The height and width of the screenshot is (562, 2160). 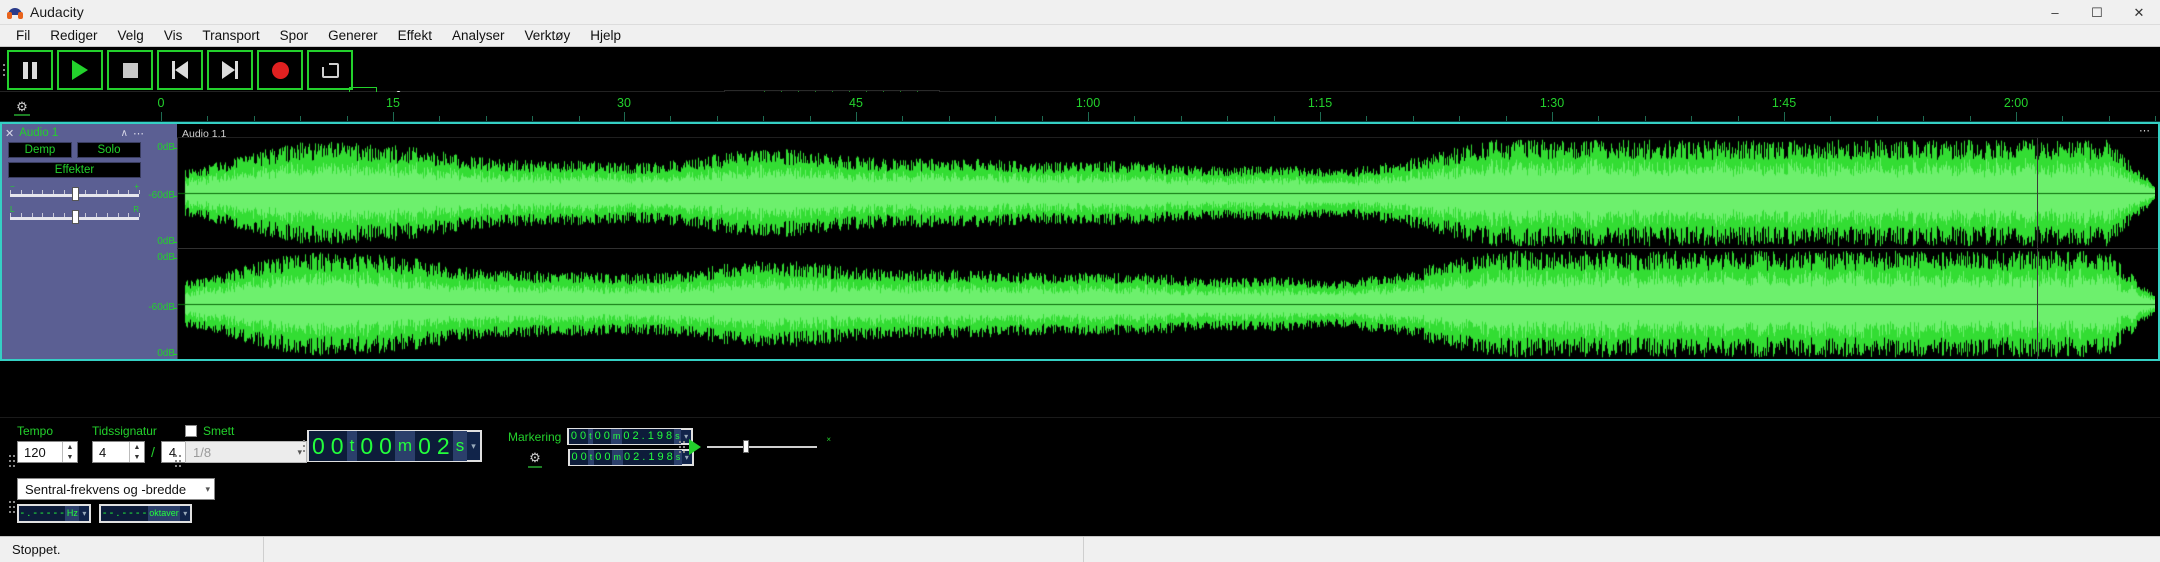 I want to click on spectral-grip, so click(x=9, y=507).